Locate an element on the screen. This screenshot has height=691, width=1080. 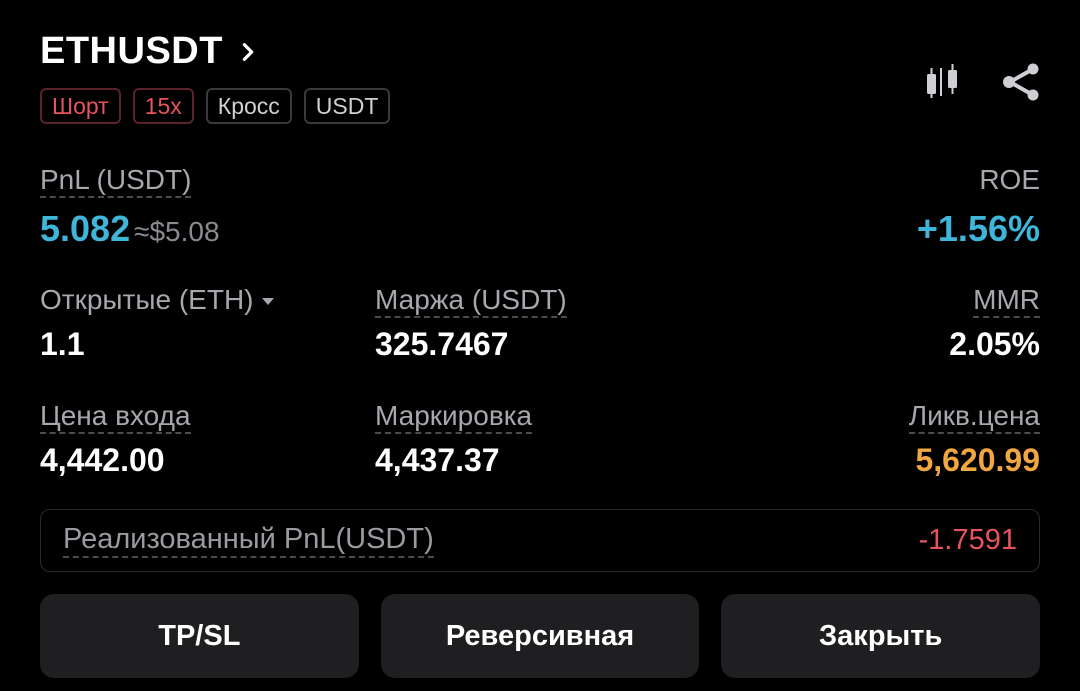
symbol-title: ETHUSDT is located at coordinates (131, 51).